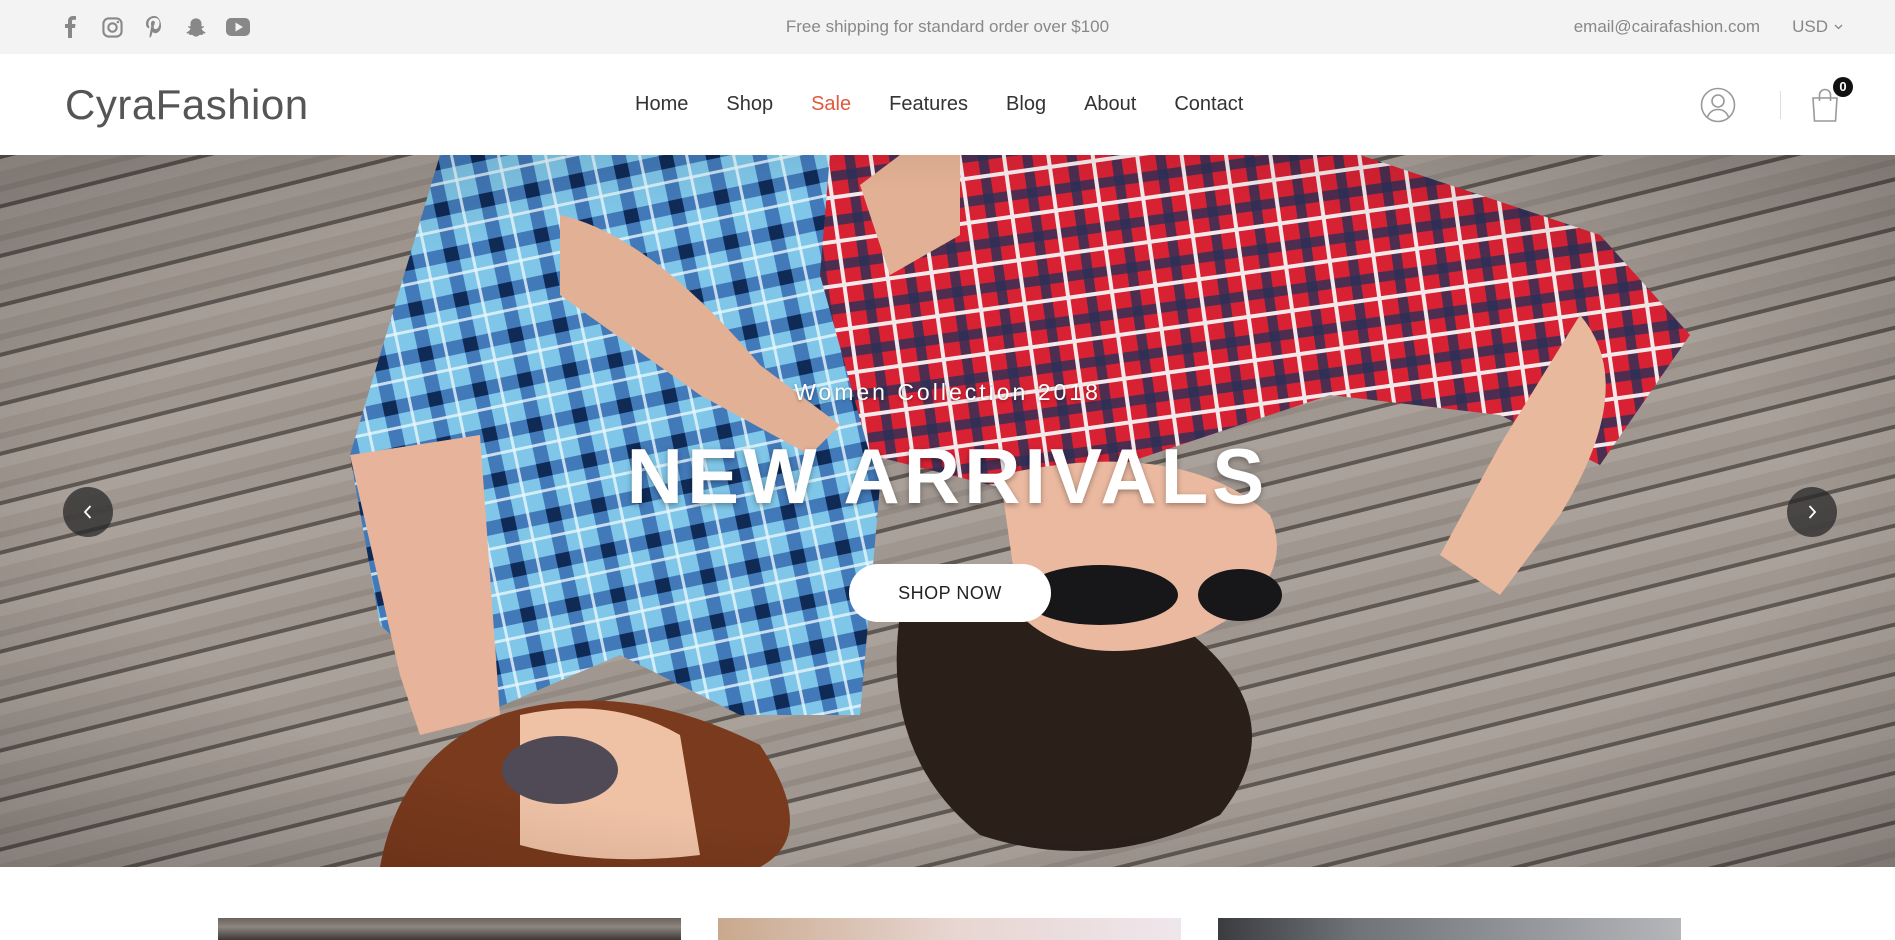 This screenshot has width=1895, height=940. I want to click on nav-item-features: Features, so click(928, 104).